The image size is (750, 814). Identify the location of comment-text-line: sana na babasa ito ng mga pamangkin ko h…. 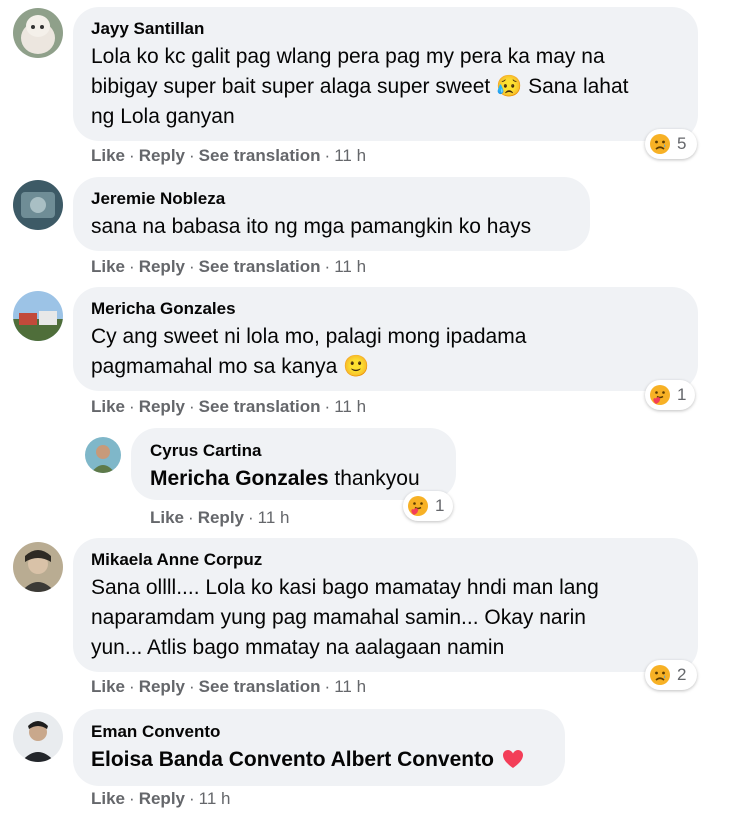
(311, 226).